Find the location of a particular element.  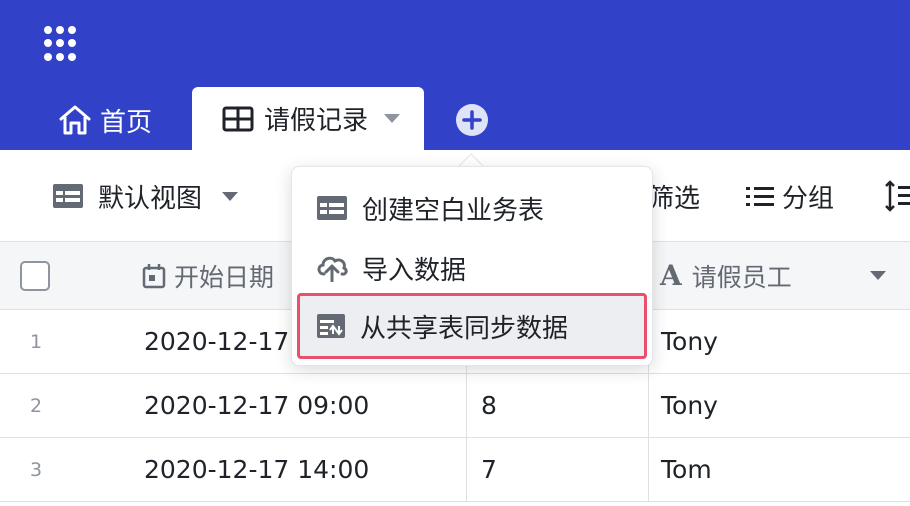

view-selector: 默认视图 is located at coordinates (145, 196).